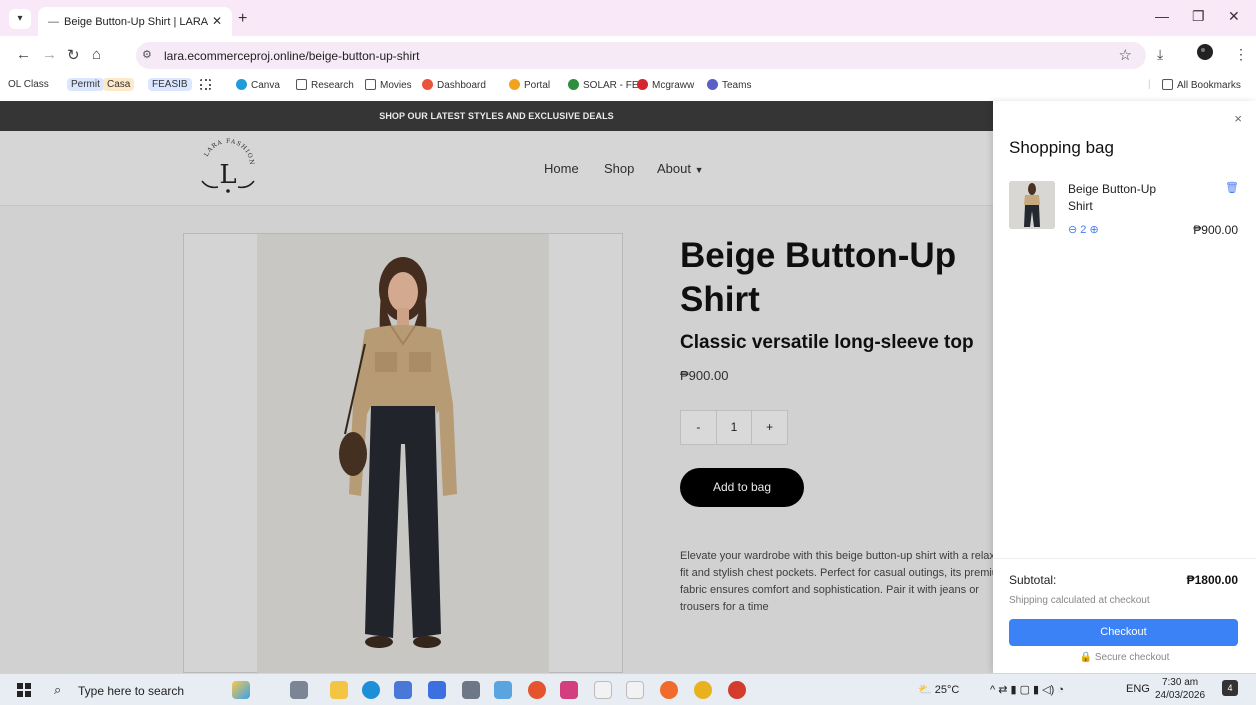 The width and height of the screenshot is (1256, 705). What do you see at coordinates (1125, 55) in the screenshot?
I see `bookmark-star-icon: ☆` at bounding box center [1125, 55].